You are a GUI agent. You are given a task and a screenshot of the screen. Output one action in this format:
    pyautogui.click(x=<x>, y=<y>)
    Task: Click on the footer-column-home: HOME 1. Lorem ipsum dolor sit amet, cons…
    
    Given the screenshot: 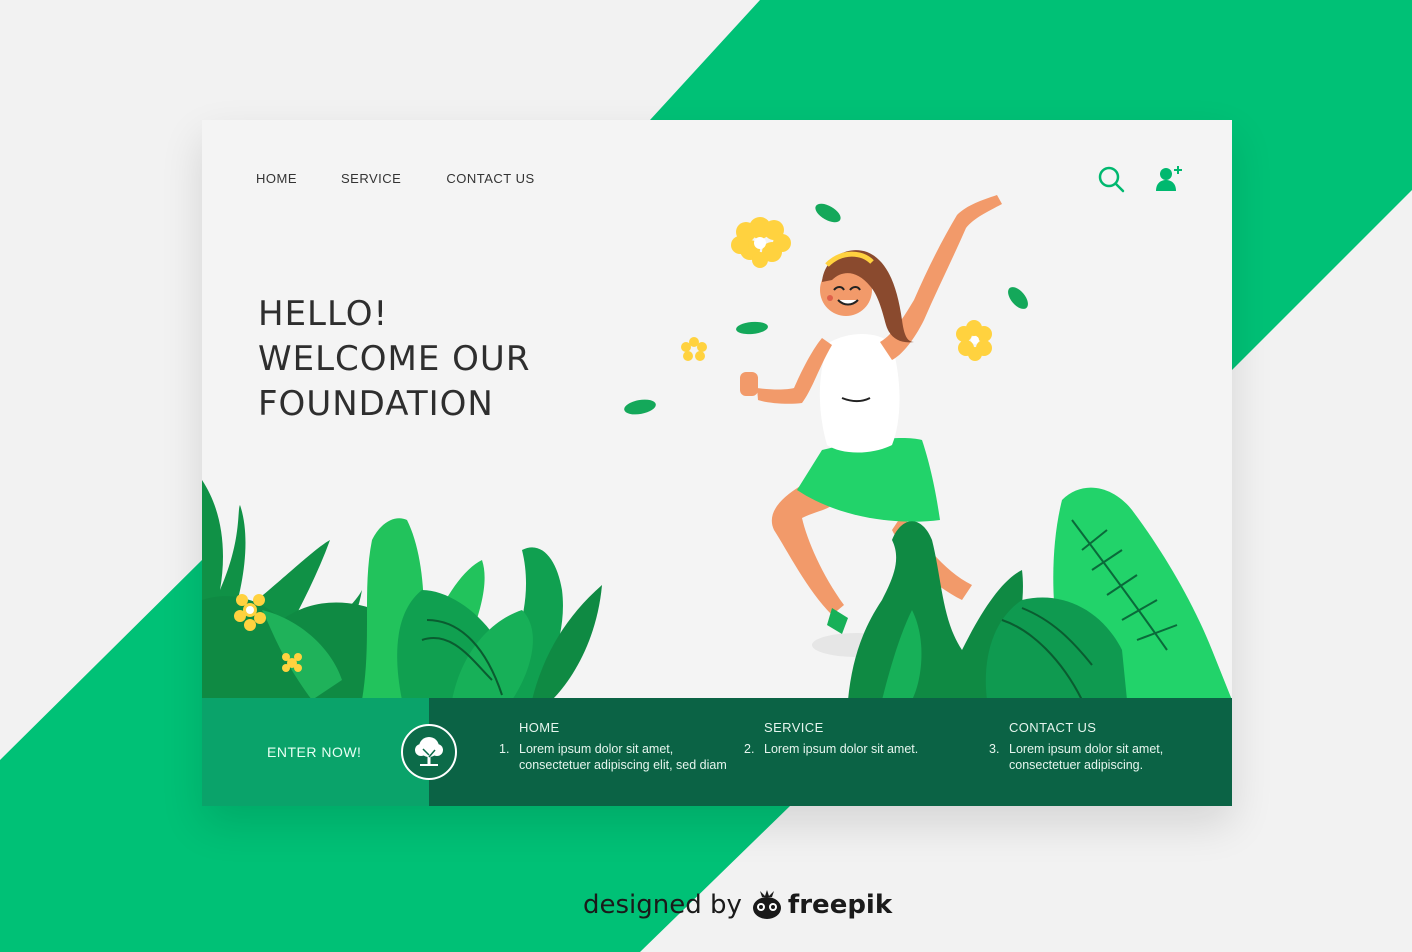 What is the action you would take?
    pyautogui.click(x=614, y=746)
    